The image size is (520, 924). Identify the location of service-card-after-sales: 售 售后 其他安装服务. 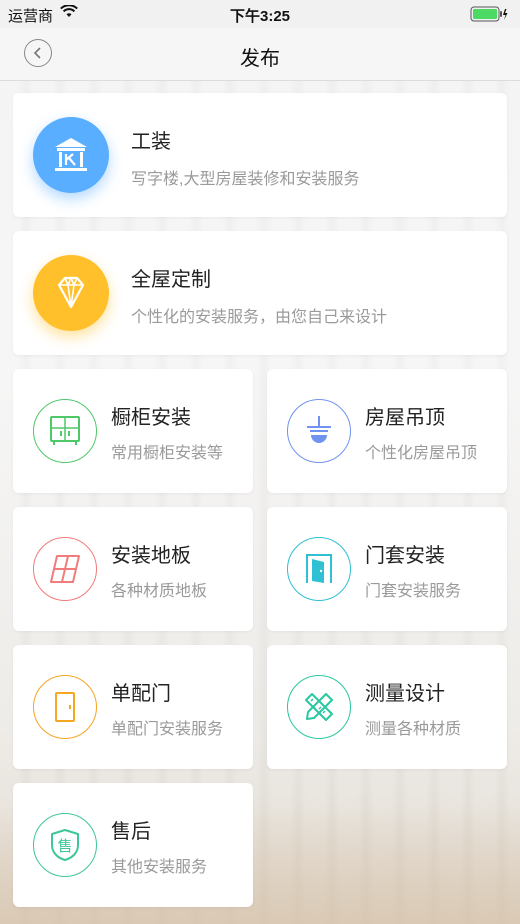
(133, 845).